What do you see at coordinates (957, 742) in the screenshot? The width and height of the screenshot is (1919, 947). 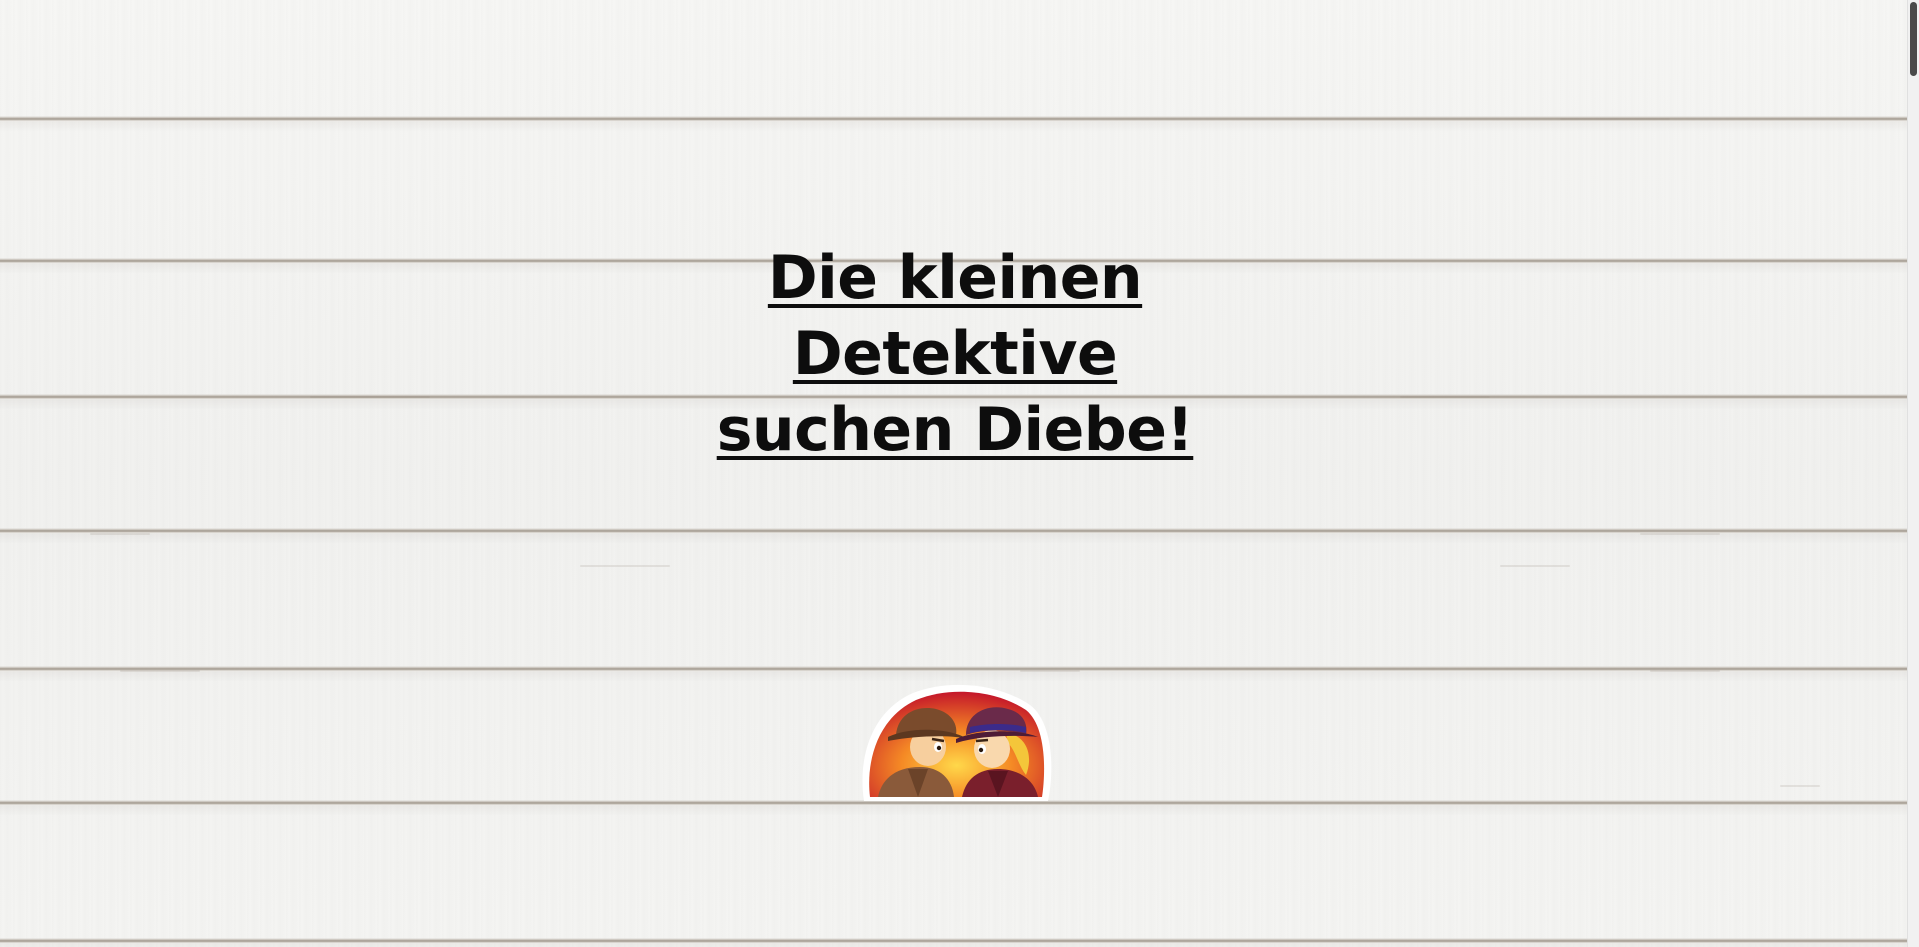 I see `two-detectives-logo-icon` at bounding box center [957, 742].